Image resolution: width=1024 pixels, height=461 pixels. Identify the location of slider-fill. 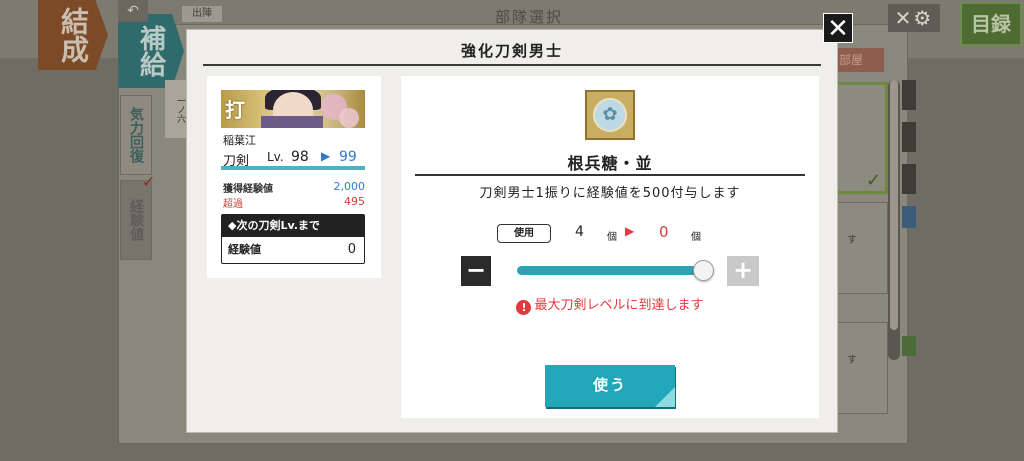
(610, 270).